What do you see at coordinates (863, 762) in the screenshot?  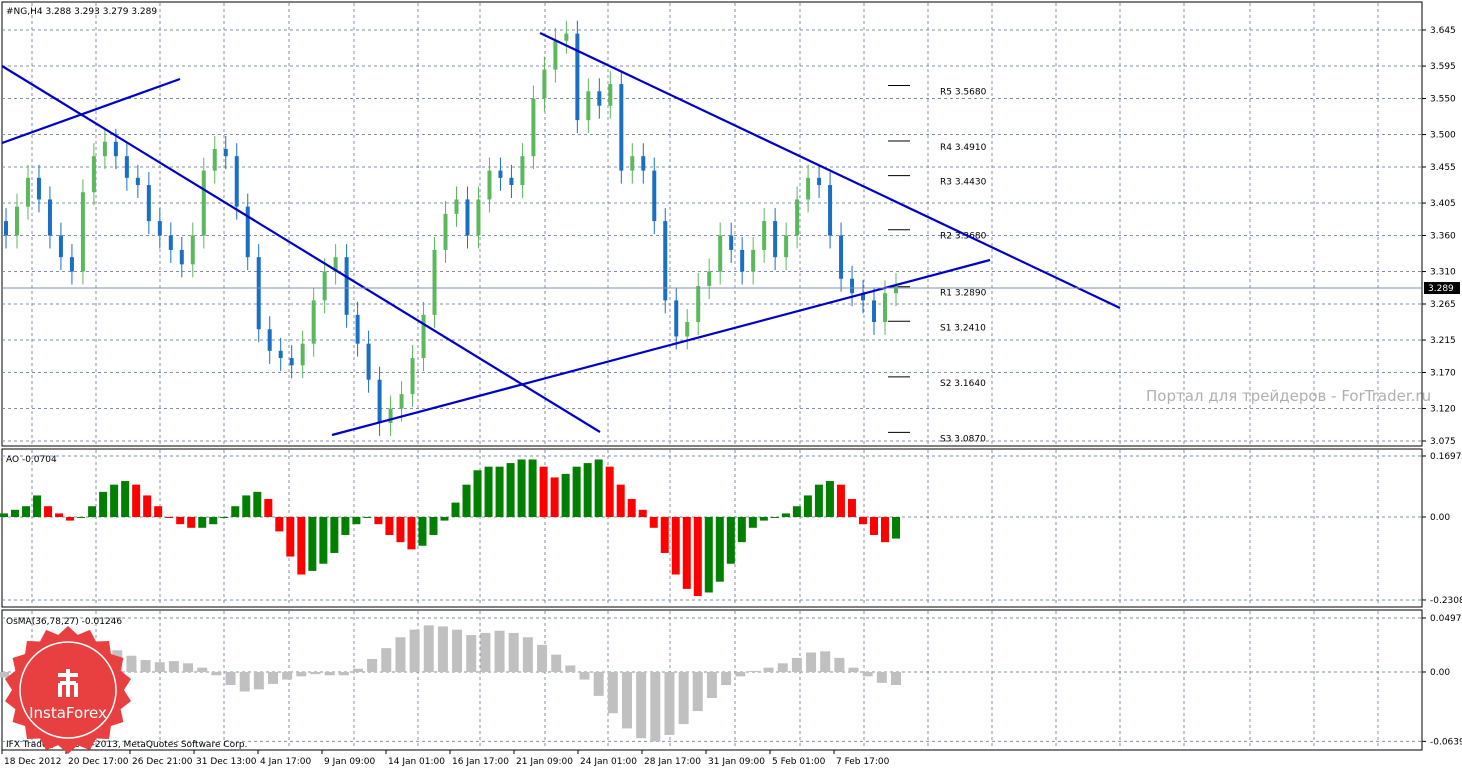 I see `time-tick-label: 7 Feb 17:00` at bounding box center [863, 762].